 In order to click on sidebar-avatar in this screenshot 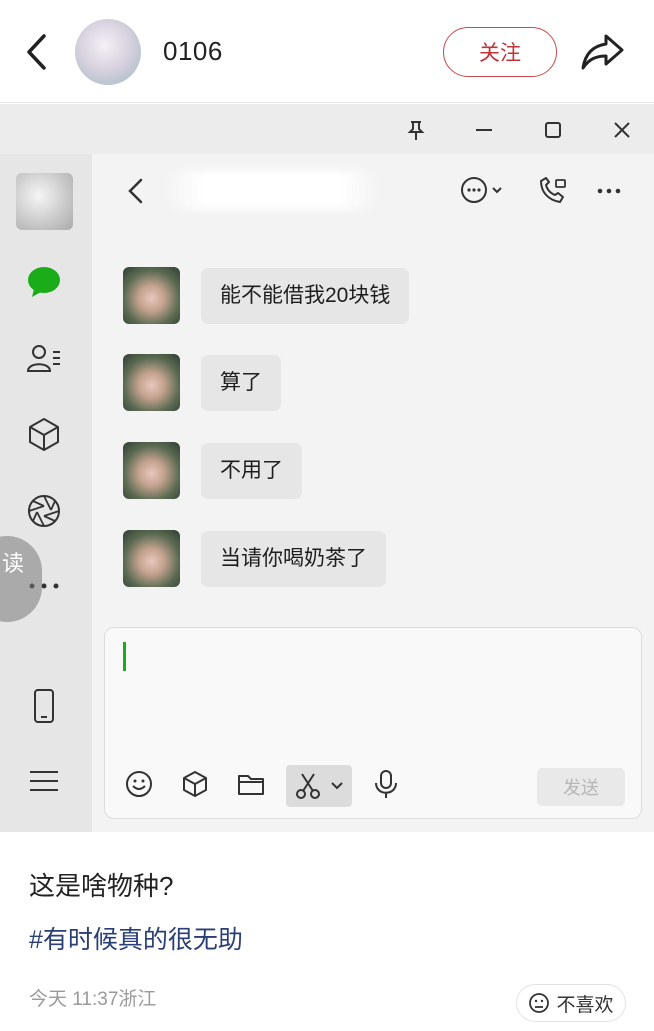, I will do `click(44, 201)`.